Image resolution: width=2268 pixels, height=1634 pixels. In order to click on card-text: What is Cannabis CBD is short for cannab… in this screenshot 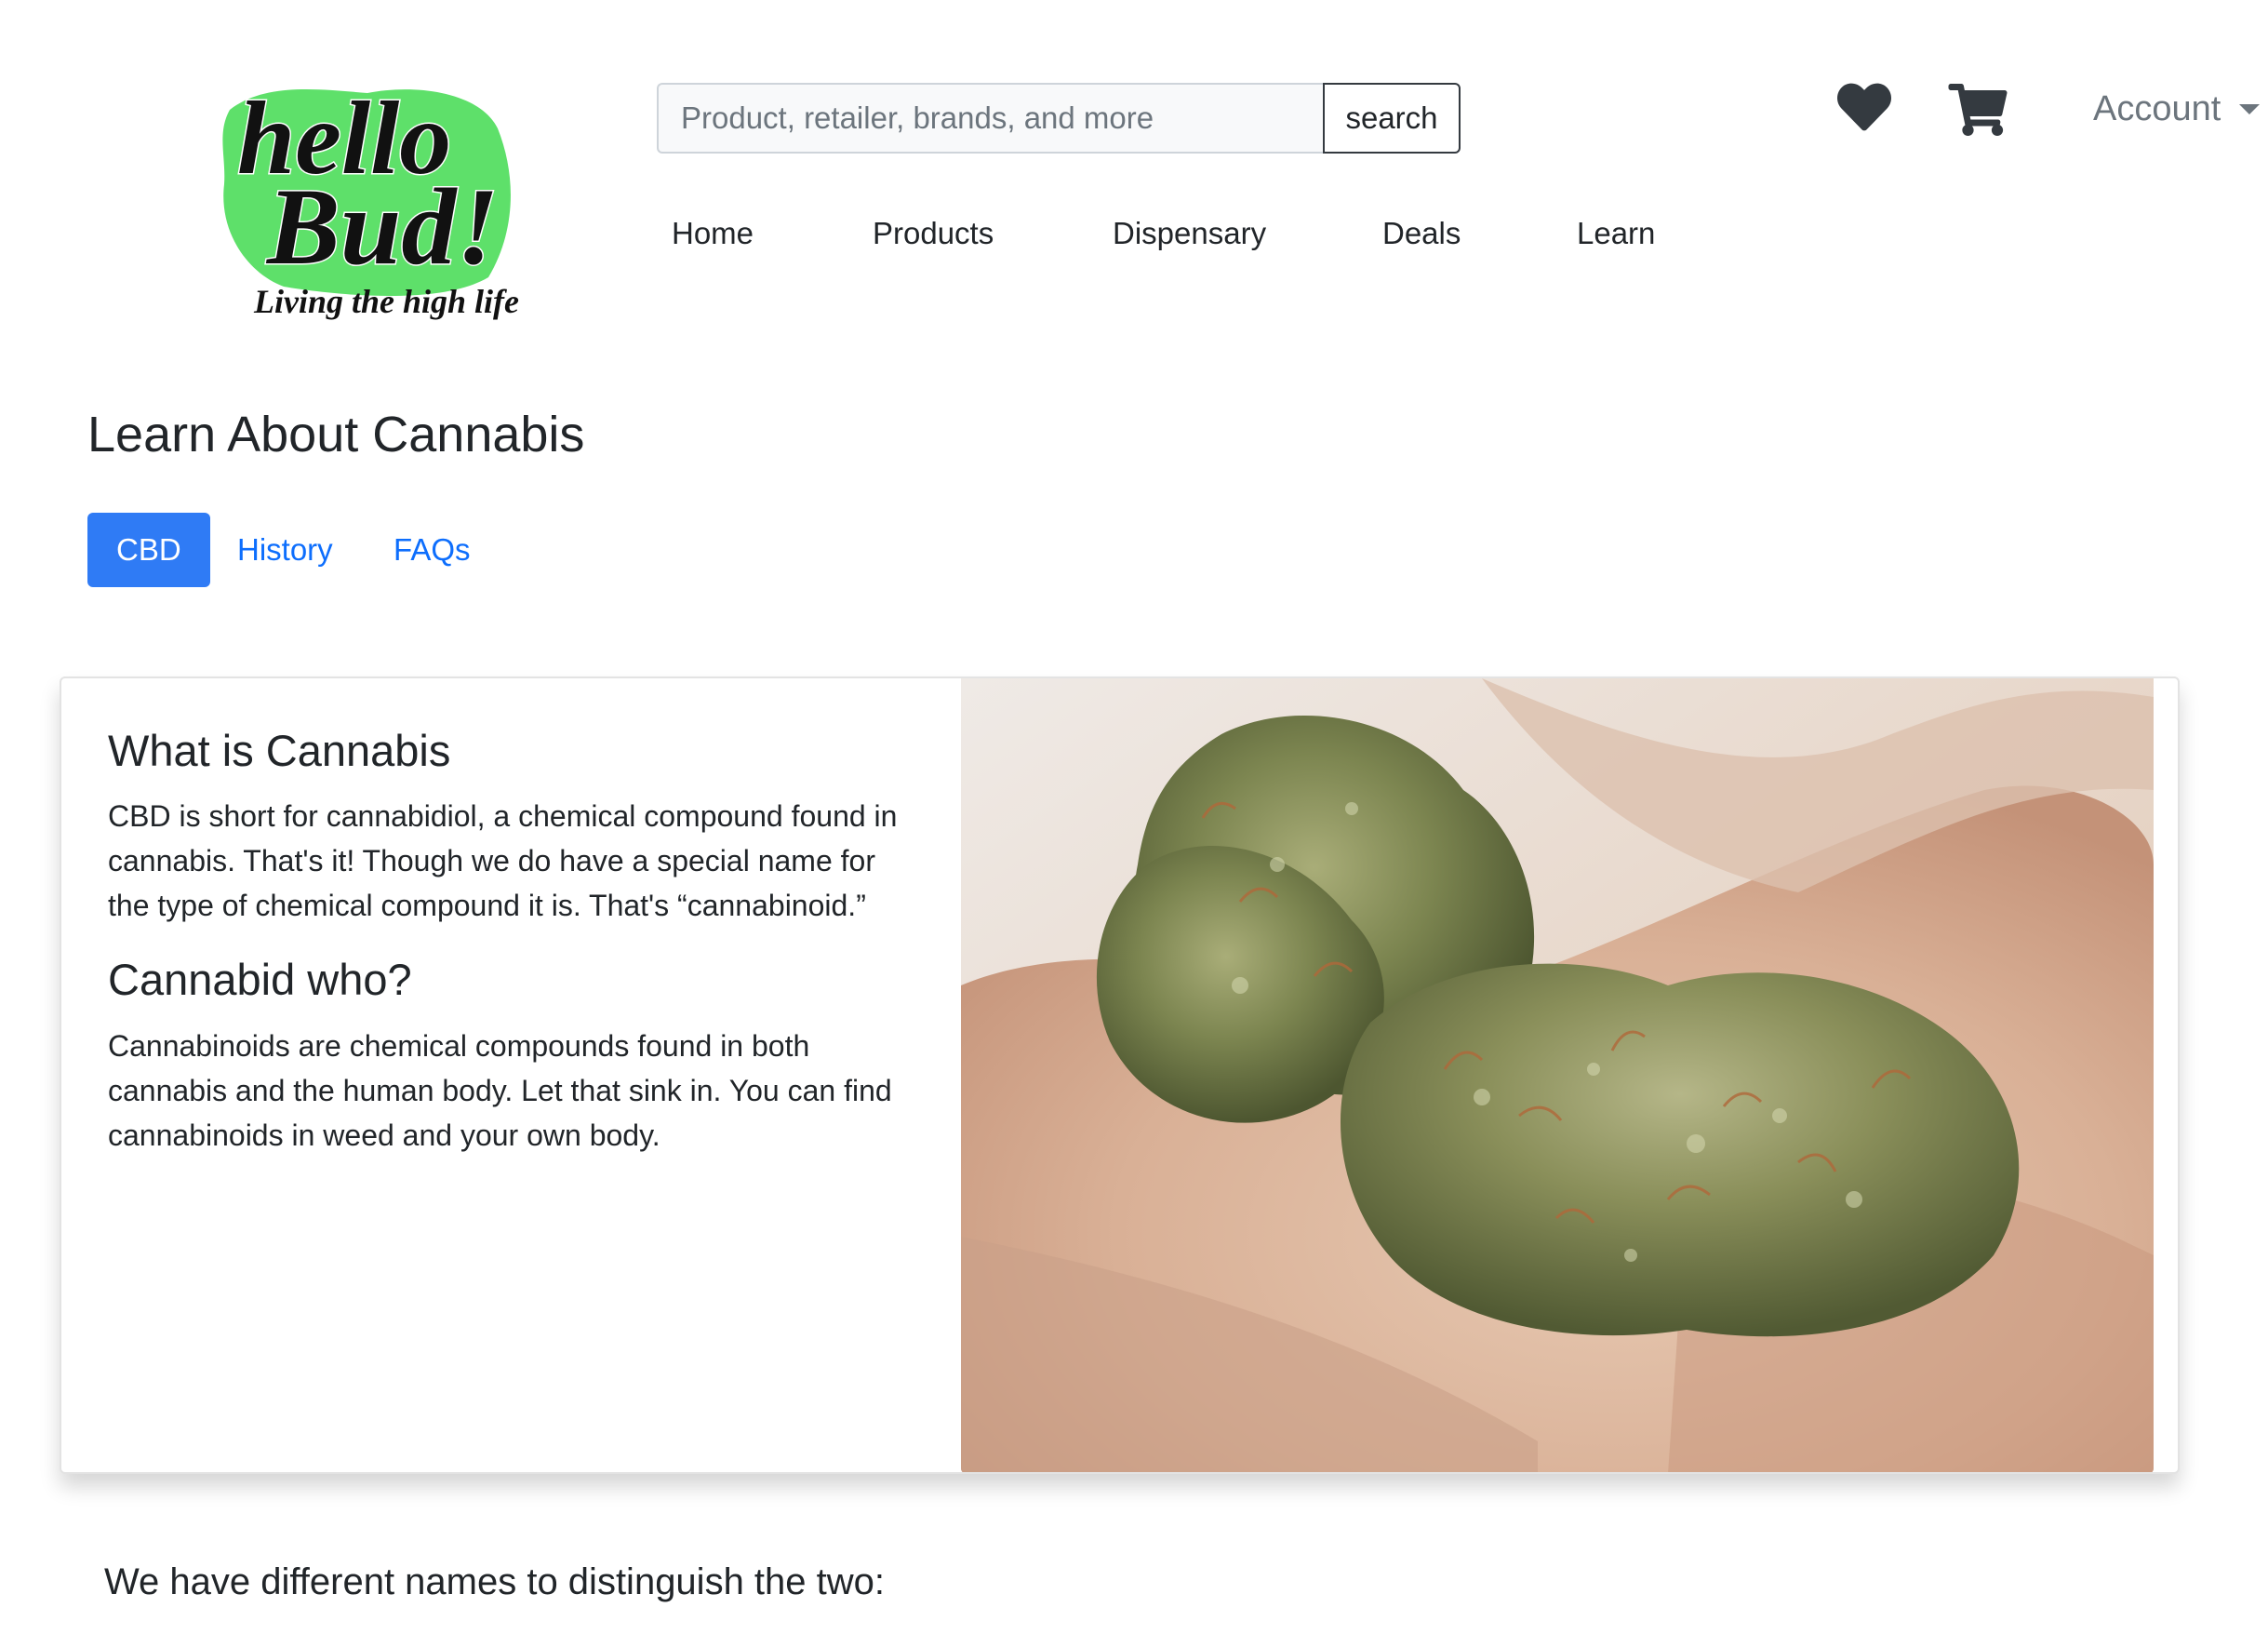, I will do `click(508, 941)`.